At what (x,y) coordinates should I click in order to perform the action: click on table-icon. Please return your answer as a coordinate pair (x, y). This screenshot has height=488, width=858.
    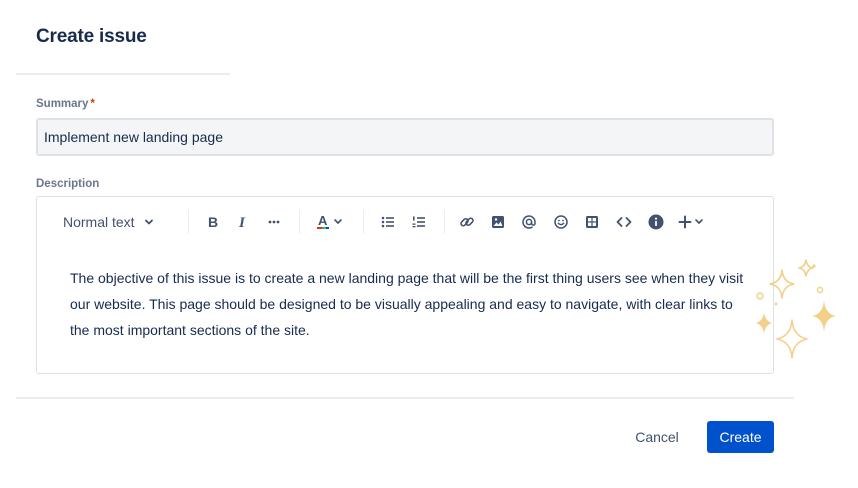
    Looking at the image, I should click on (592, 222).